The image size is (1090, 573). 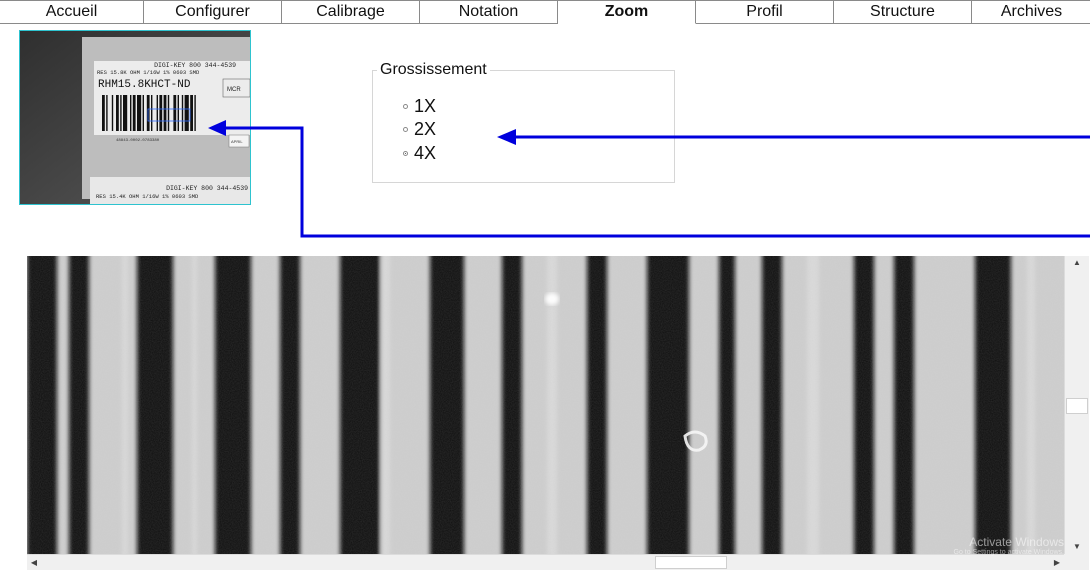 I want to click on horizontal-scroll-thumb, so click(x=691, y=562).